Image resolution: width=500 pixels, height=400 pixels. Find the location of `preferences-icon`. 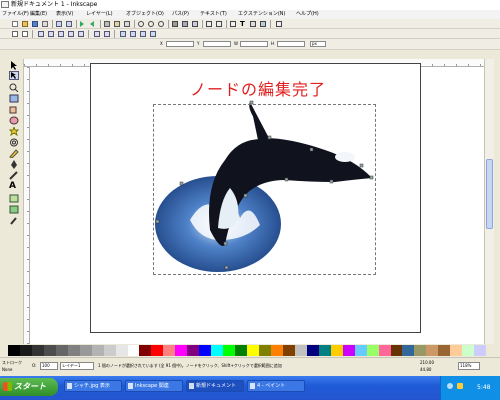

preferences-icon is located at coordinates (279, 24).